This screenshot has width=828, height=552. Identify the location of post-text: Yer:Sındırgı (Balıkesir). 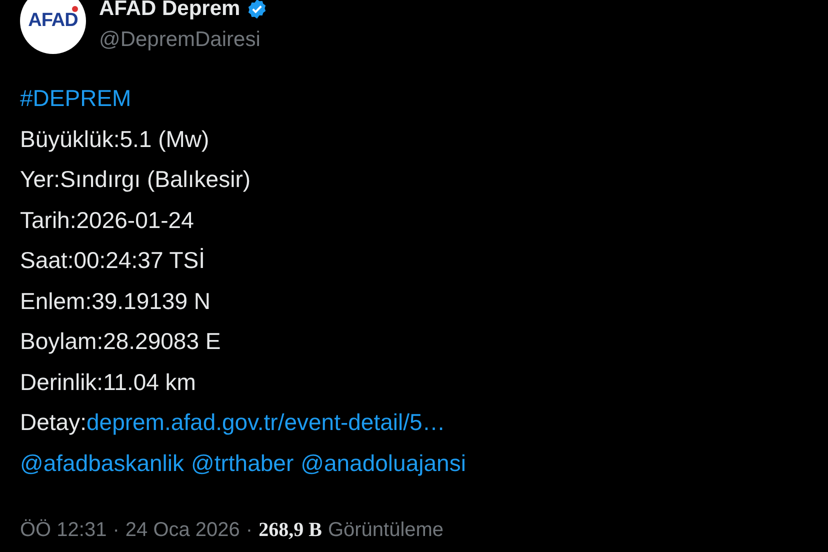
(135, 179).